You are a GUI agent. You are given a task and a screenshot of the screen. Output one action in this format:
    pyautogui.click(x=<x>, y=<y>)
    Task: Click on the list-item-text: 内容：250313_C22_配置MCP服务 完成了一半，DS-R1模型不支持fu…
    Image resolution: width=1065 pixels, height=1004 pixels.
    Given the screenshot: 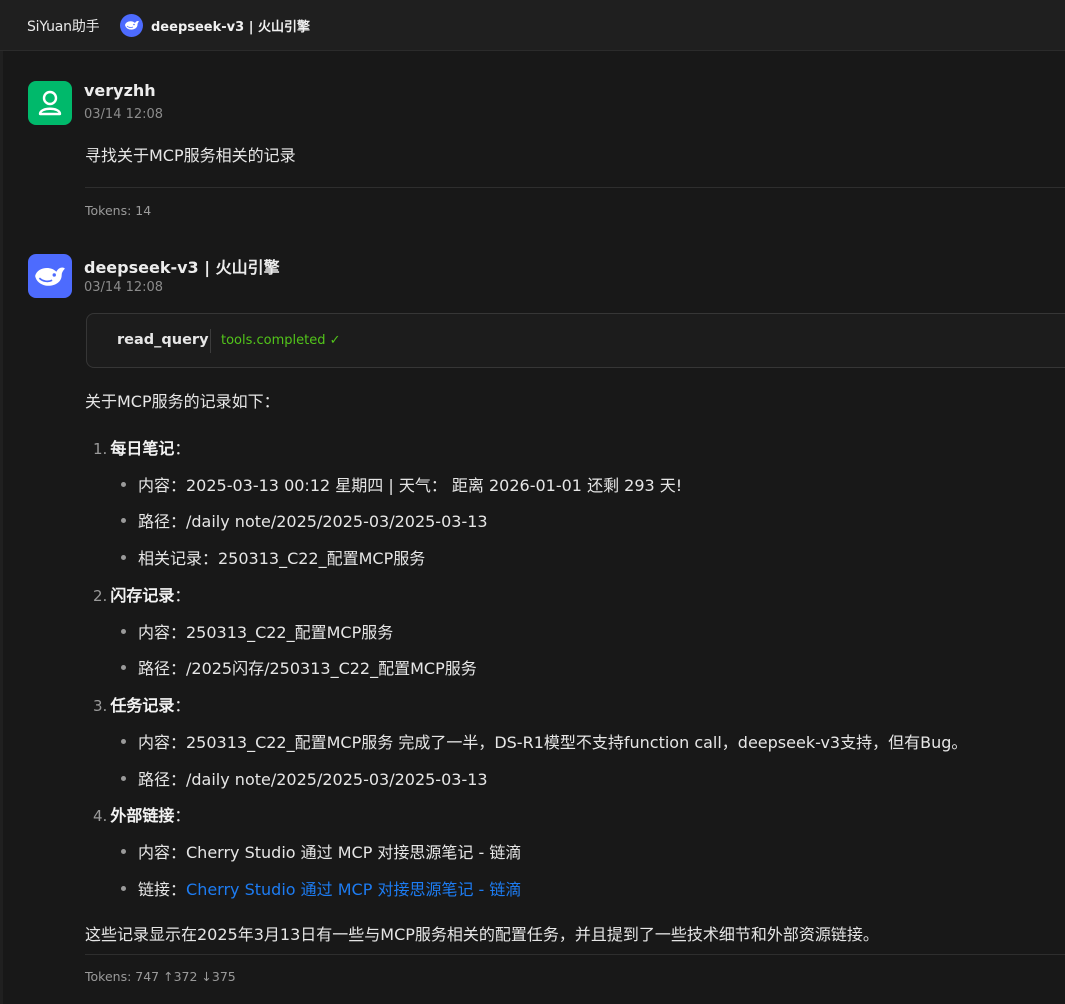 What is the action you would take?
    pyautogui.click(x=553, y=742)
    